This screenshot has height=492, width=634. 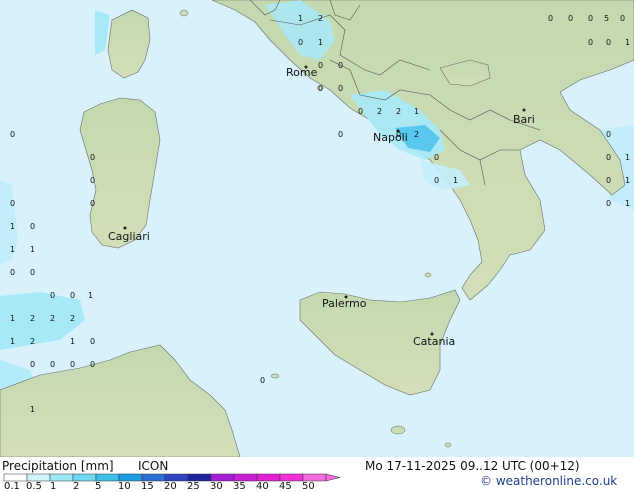 What do you see at coordinates (262, 486) in the screenshot?
I see `scale-label: 40` at bounding box center [262, 486].